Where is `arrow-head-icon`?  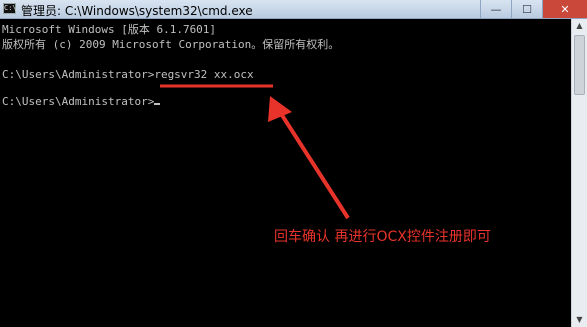
arrow-head-icon is located at coordinates (280, 109).